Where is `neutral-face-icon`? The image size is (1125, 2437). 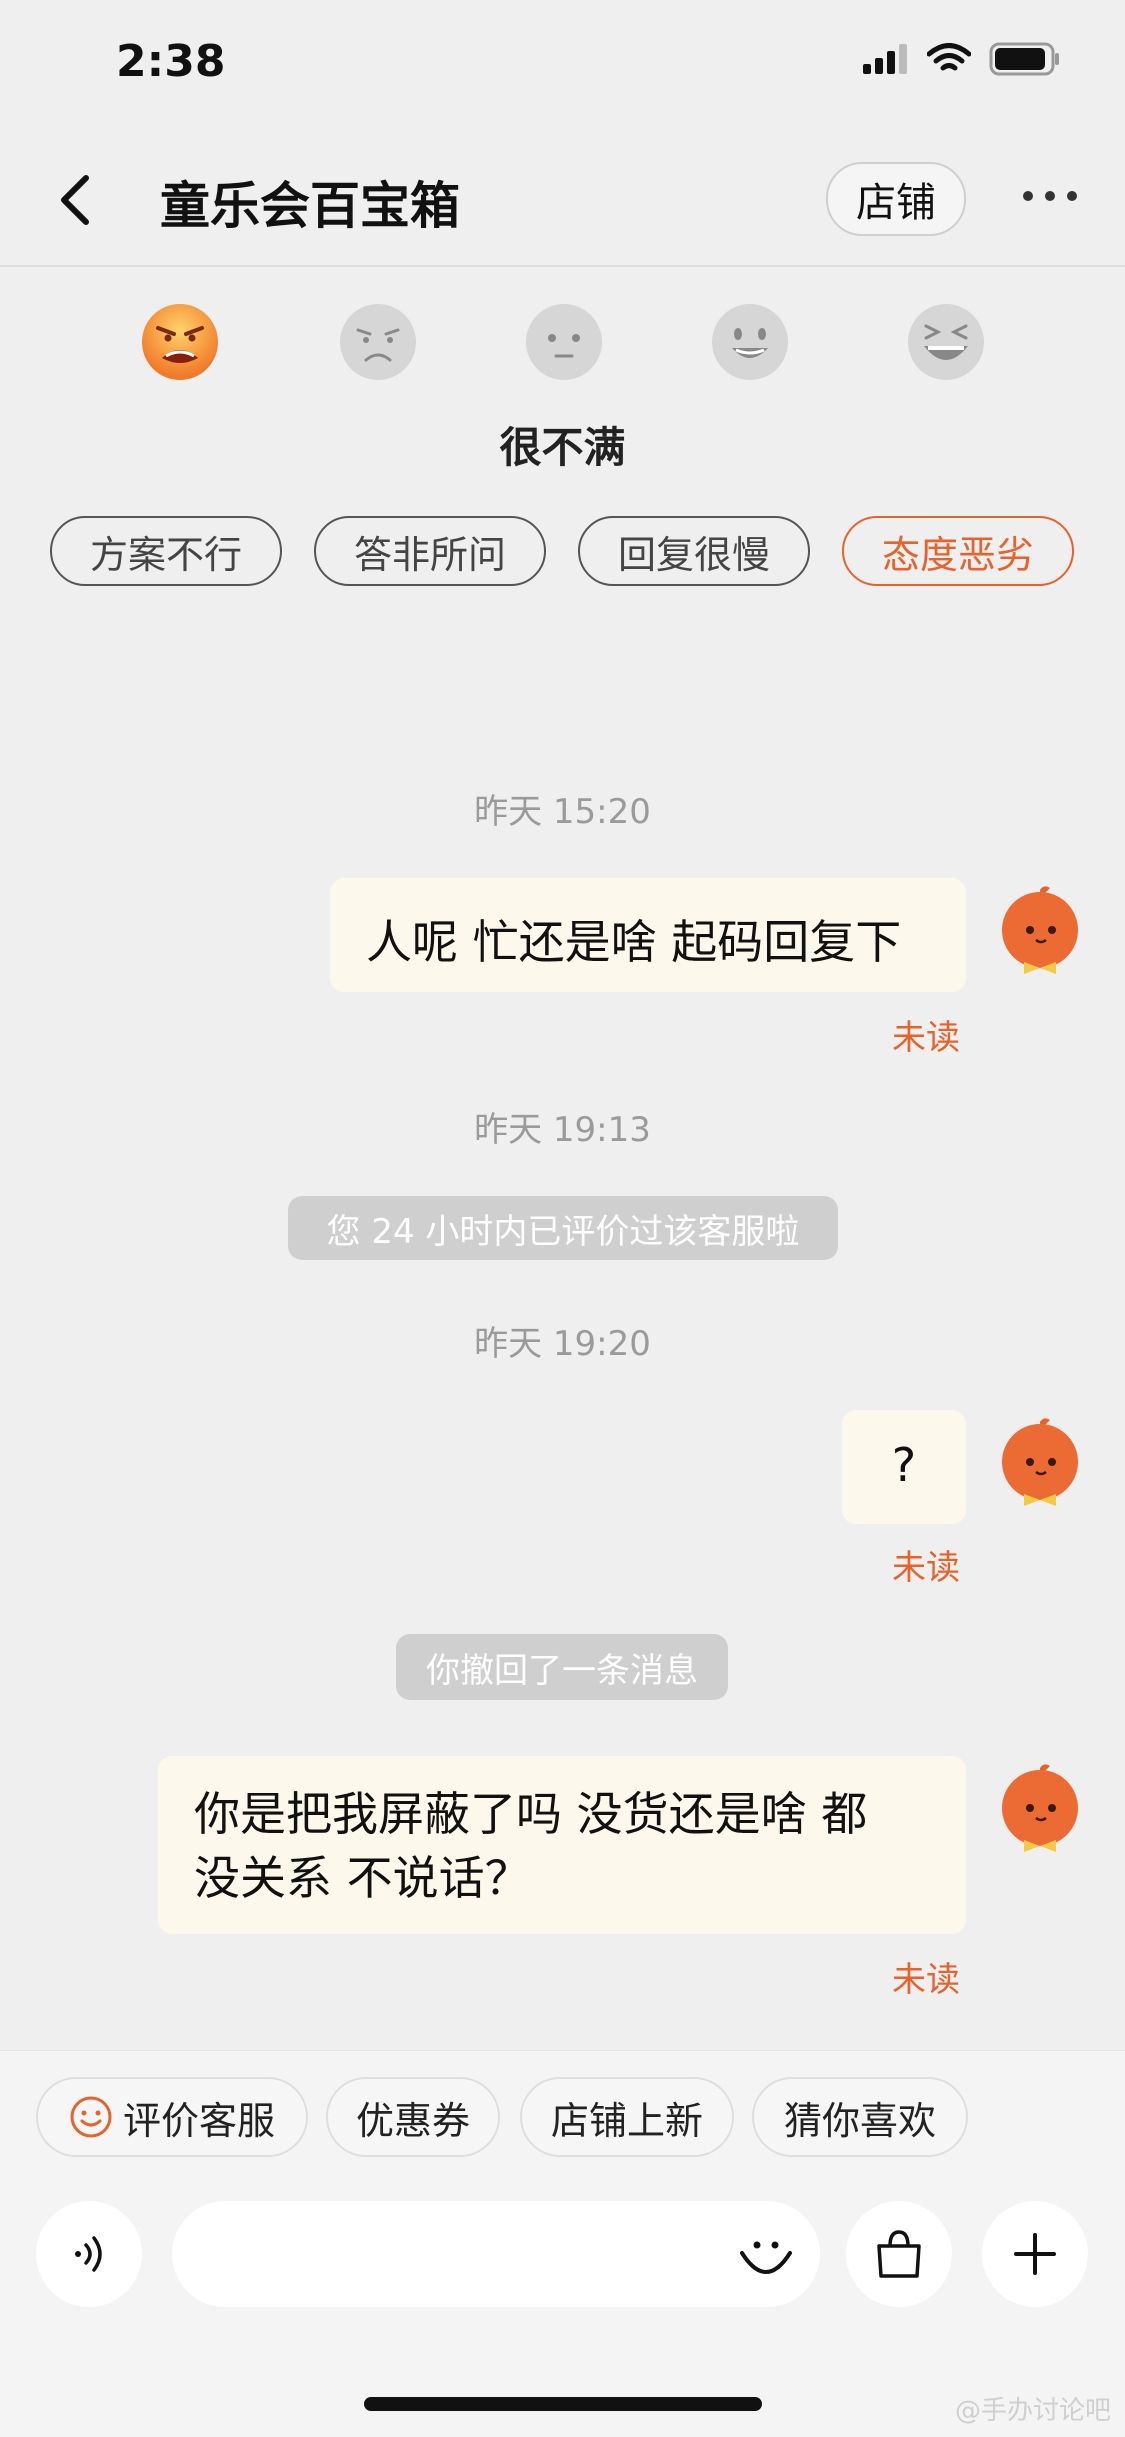
neutral-face-icon is located at coordinates (564, 342).